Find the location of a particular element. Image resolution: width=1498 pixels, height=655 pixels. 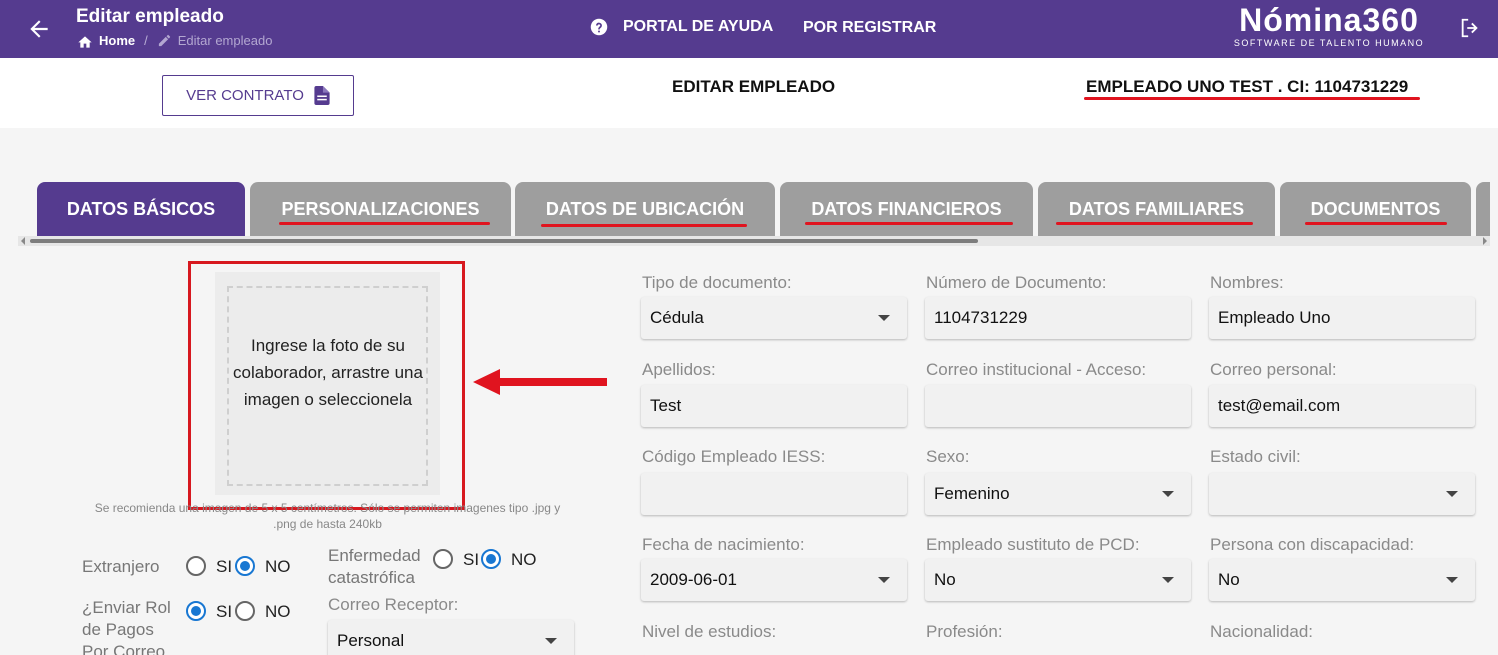

tabs-scrollbar is located at coordinates (754, 241).